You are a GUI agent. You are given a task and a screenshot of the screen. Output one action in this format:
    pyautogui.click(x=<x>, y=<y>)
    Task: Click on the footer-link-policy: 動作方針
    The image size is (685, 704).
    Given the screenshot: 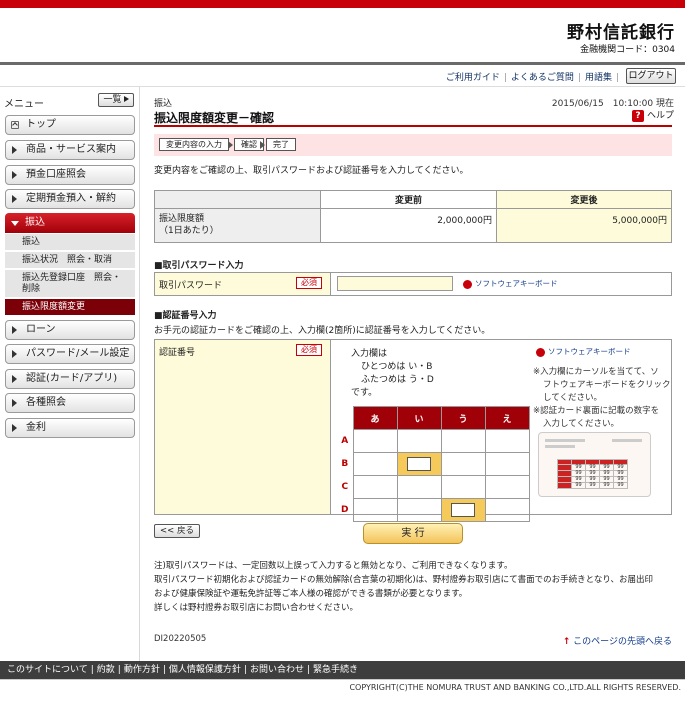 What is the action you would take?
    pyautogui.click(x=142, y=670)
    